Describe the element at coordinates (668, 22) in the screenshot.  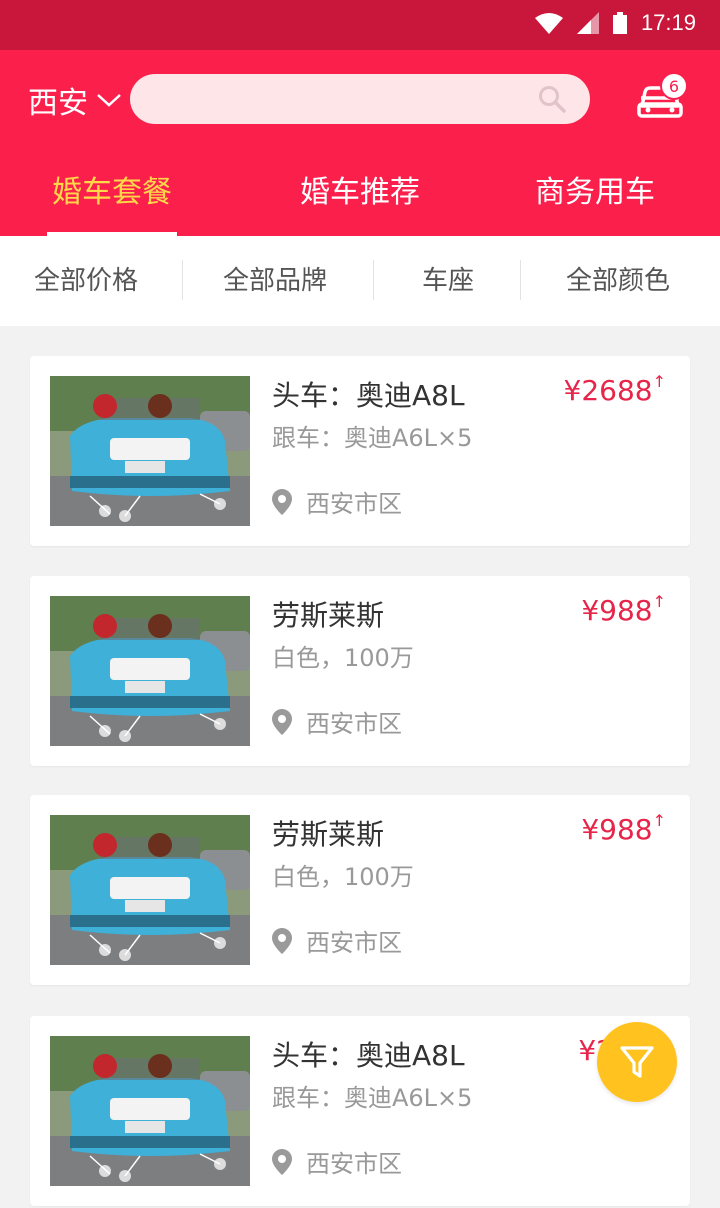
I see `status-time: 17:19` at that location.